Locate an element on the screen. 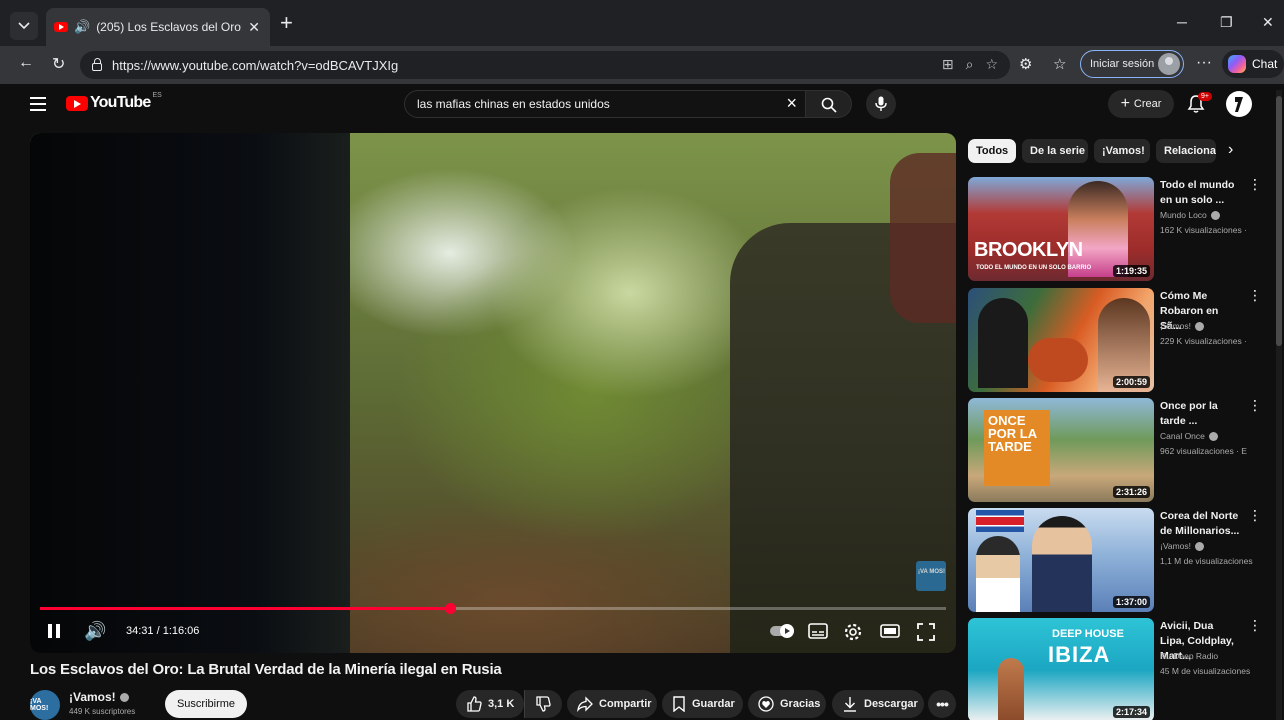 The height and width of the screenshot is (720, 1284). chip-label: De la serie is located at coordinates (1058, 151).